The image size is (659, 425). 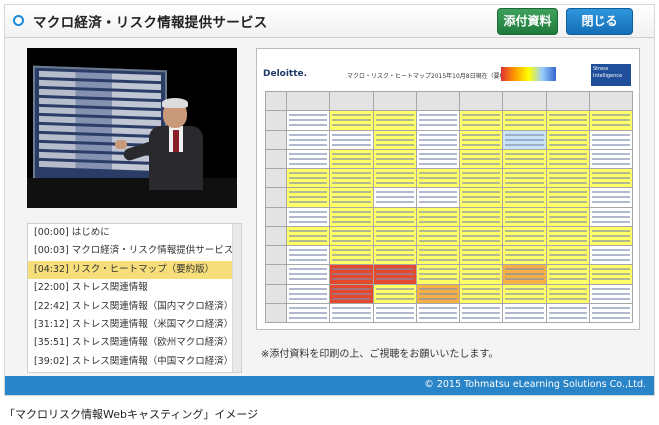 I want to click on page-title: マクロ経済・リスク情報提供サービス, so click(x=150, y=23).